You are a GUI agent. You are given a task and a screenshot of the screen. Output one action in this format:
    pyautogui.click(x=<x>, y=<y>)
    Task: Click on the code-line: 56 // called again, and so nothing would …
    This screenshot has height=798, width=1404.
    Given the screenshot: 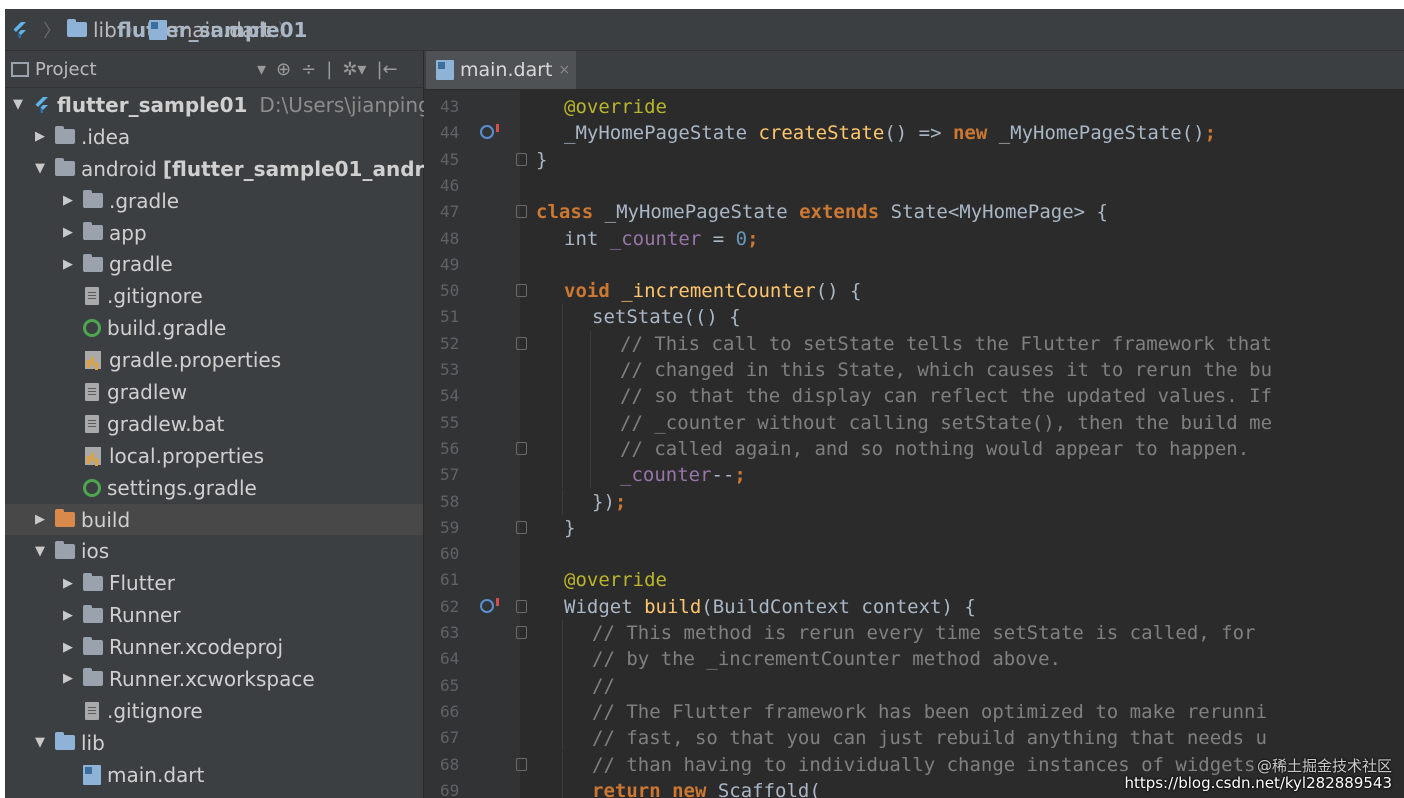 What is the action you would take?
    pyautogui.click(x=914, y=449)
    